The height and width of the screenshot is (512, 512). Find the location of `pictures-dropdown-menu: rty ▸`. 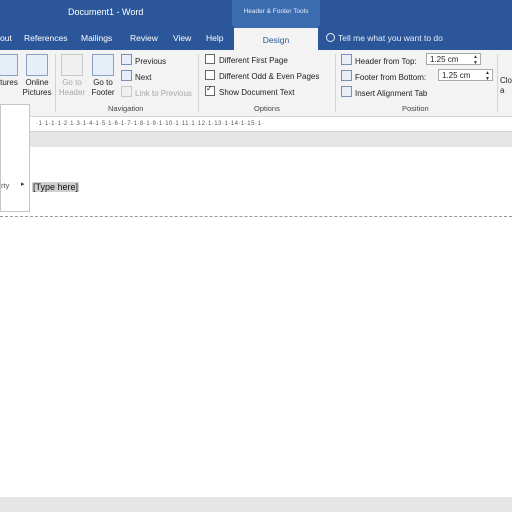

pictures-dropdown-menu: rty ▸ is located at coordinates (15, 158).